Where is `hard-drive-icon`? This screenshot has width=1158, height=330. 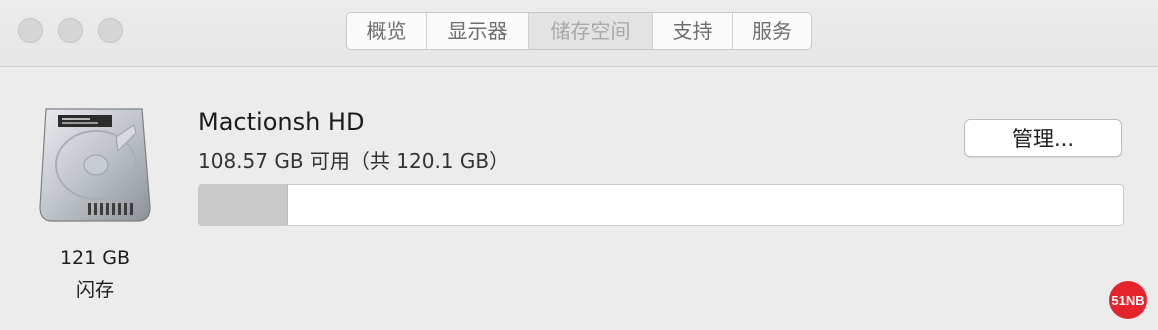 hard-drive-icon is located at coordinates (95, 165).